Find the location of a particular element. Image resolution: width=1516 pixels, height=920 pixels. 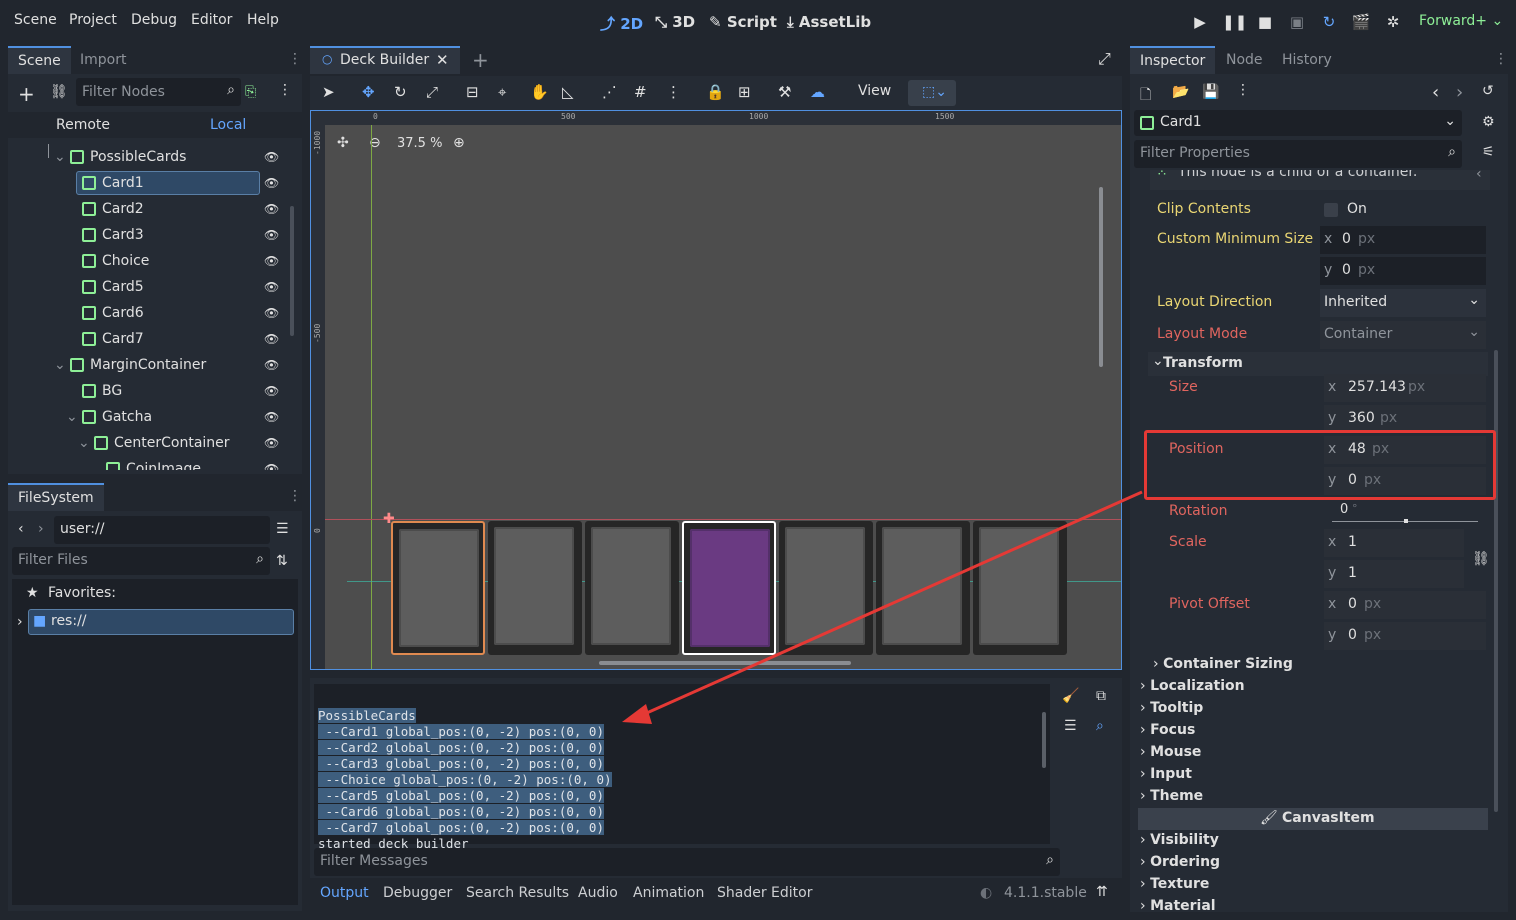

annotation-arrow-head is located at coordinates (637, 714).